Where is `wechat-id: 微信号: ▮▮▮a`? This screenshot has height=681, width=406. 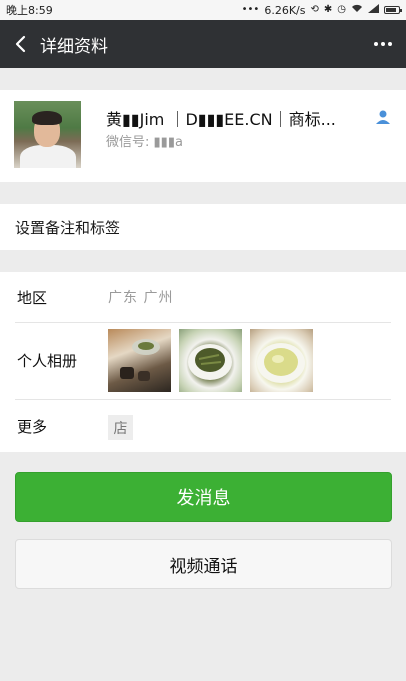
wechat-id: 微信号: ▮▮▮a is located at coordinates (144, 142).